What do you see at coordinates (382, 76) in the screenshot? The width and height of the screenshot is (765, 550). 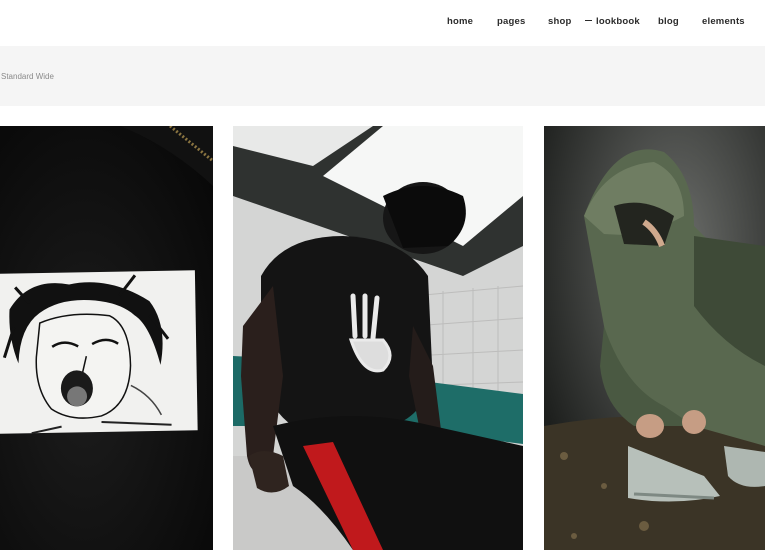 I see `title-band: Standard Wide` at bounding box center [382, 76].